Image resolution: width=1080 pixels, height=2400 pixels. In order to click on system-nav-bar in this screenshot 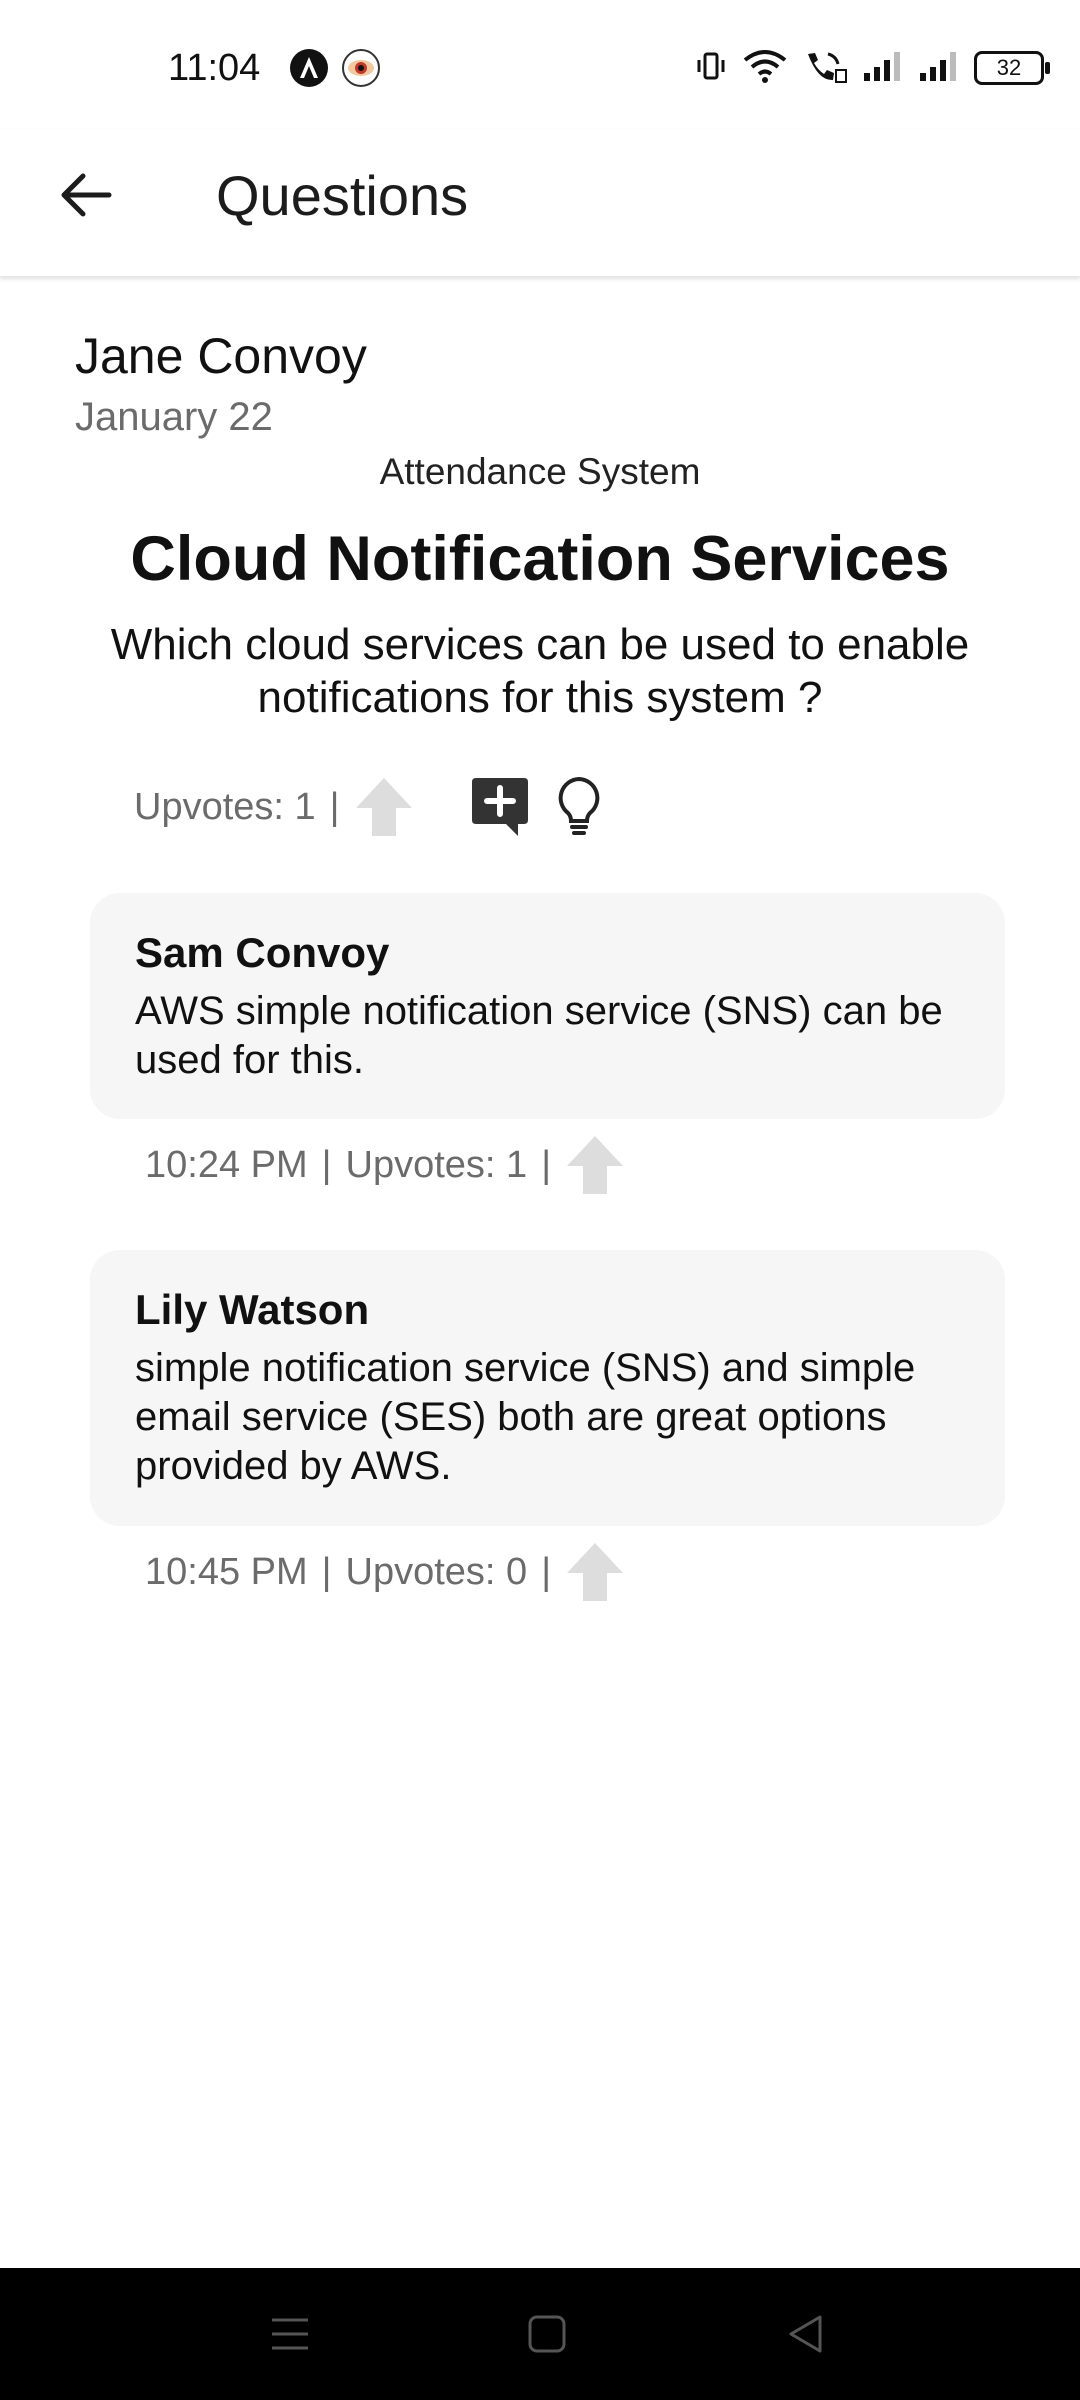, I will do `click(540, 2334)`.